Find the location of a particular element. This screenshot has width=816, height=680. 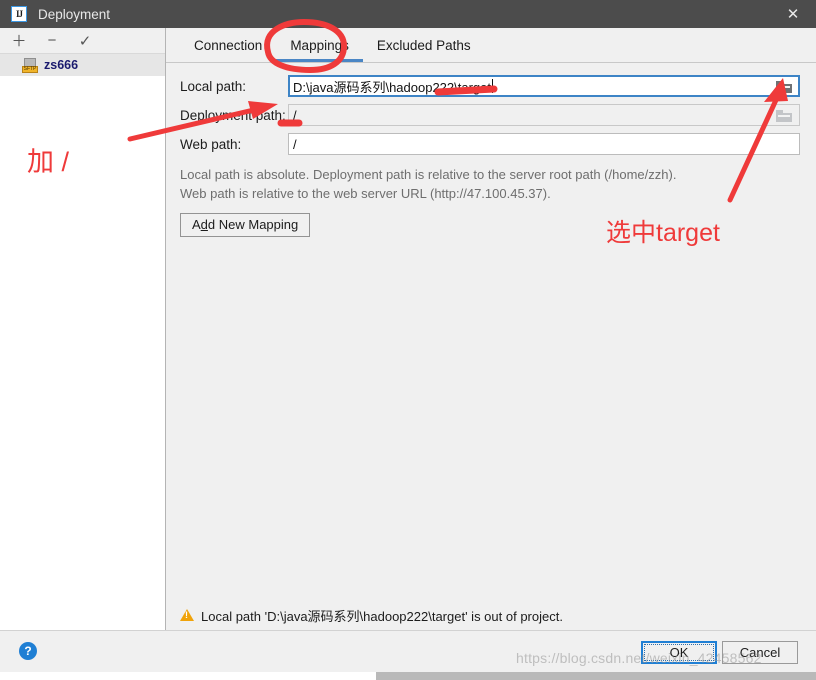

add-new-mapping-button: Add New Mapping is located at coordinates (245, 225).